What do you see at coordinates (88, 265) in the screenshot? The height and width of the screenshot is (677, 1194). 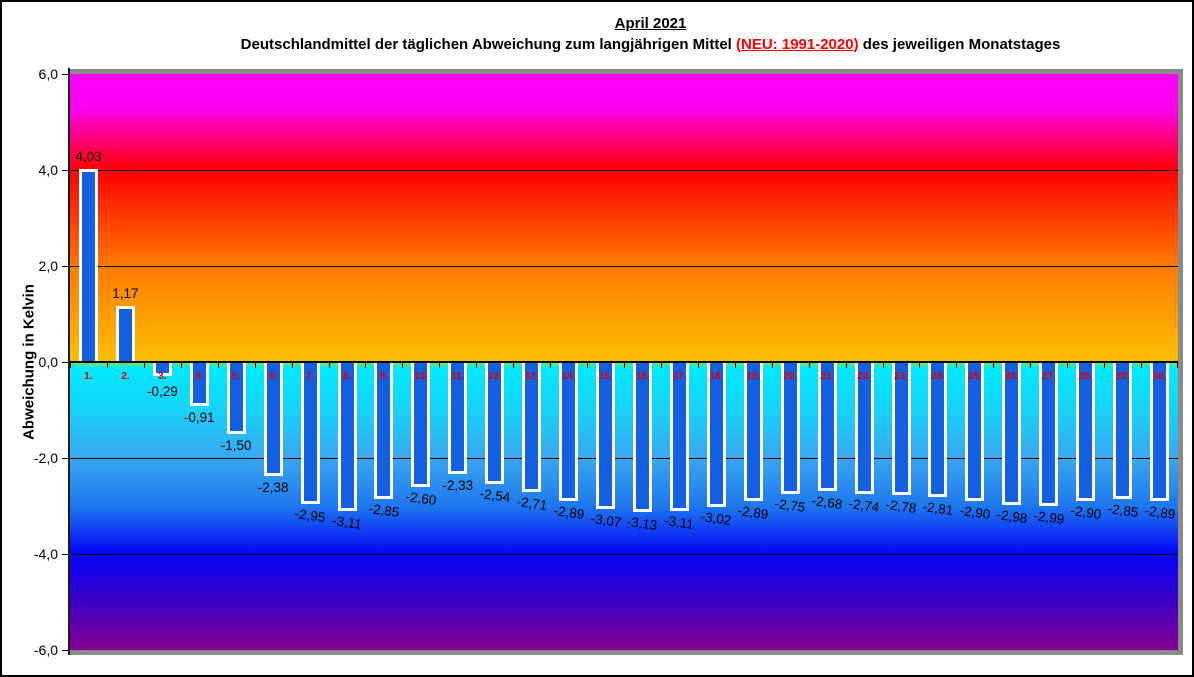 I see `bar-day-1.` at bounding box center [88, 265].